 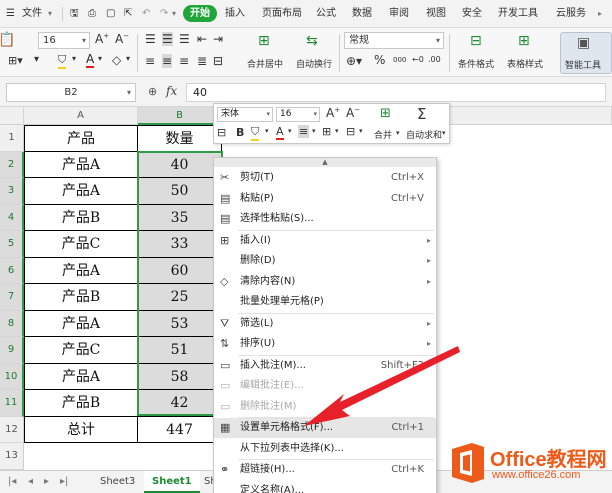 I want to click on undo-icon: ↶, so click(x=146, y=14).